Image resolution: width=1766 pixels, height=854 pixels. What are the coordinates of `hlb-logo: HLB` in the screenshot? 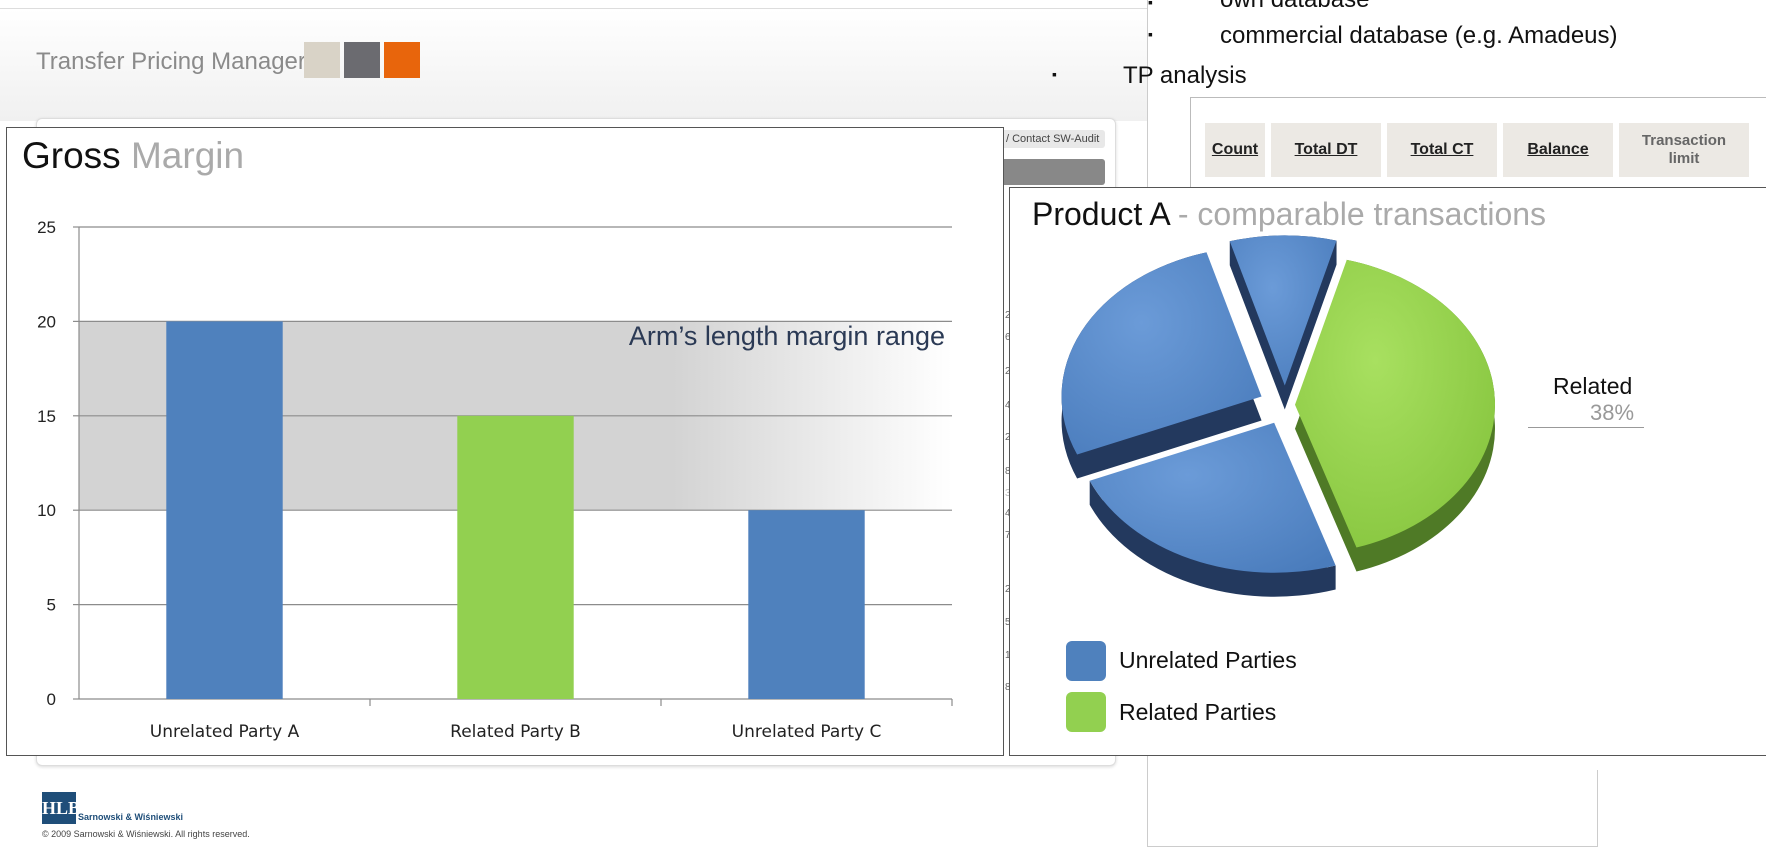 It's located at (61, 808).